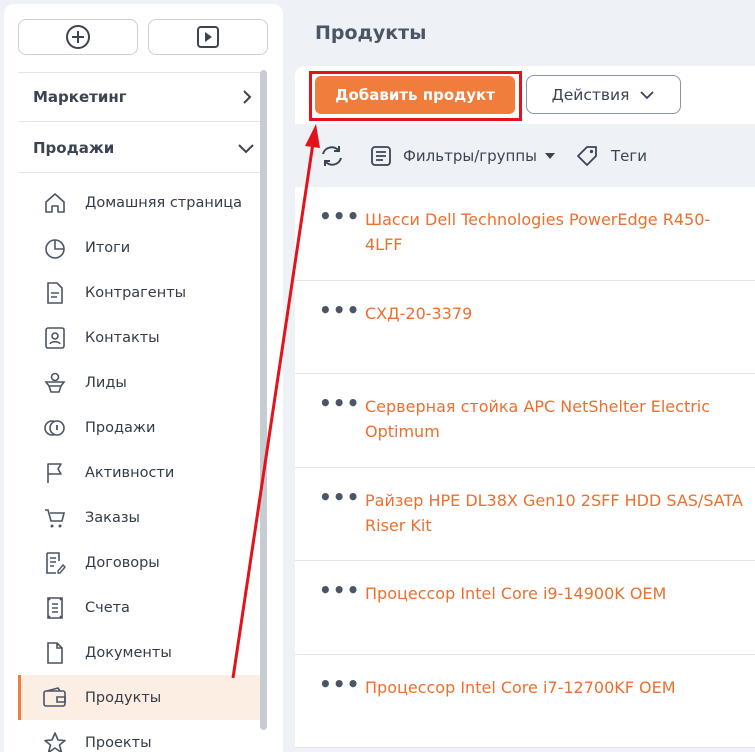  I want to click on sidebar-item-label: Лиды, so click(106, 382).